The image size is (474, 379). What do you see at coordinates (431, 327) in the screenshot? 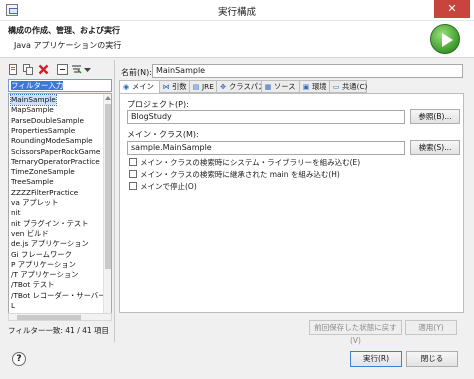
I see `apply-button: 適用(Y)` at bounding box center [431, 327].